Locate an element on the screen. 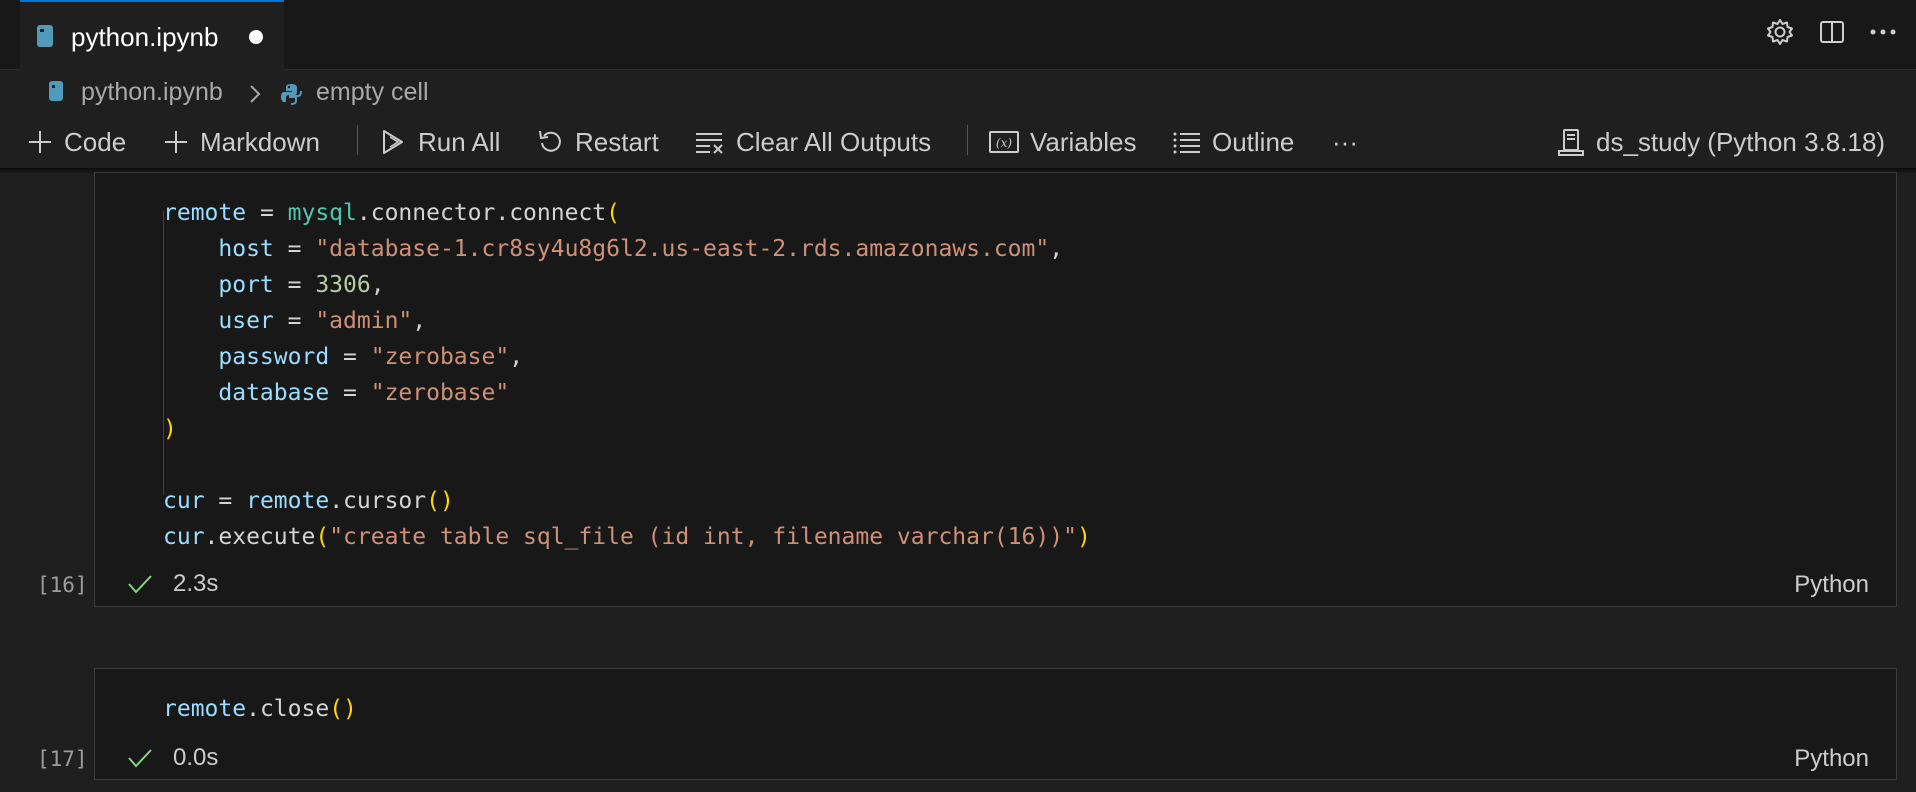 The height and width of the screenshot is (792, 1916). more-actions-icon is located at coordinates (1883, 34).